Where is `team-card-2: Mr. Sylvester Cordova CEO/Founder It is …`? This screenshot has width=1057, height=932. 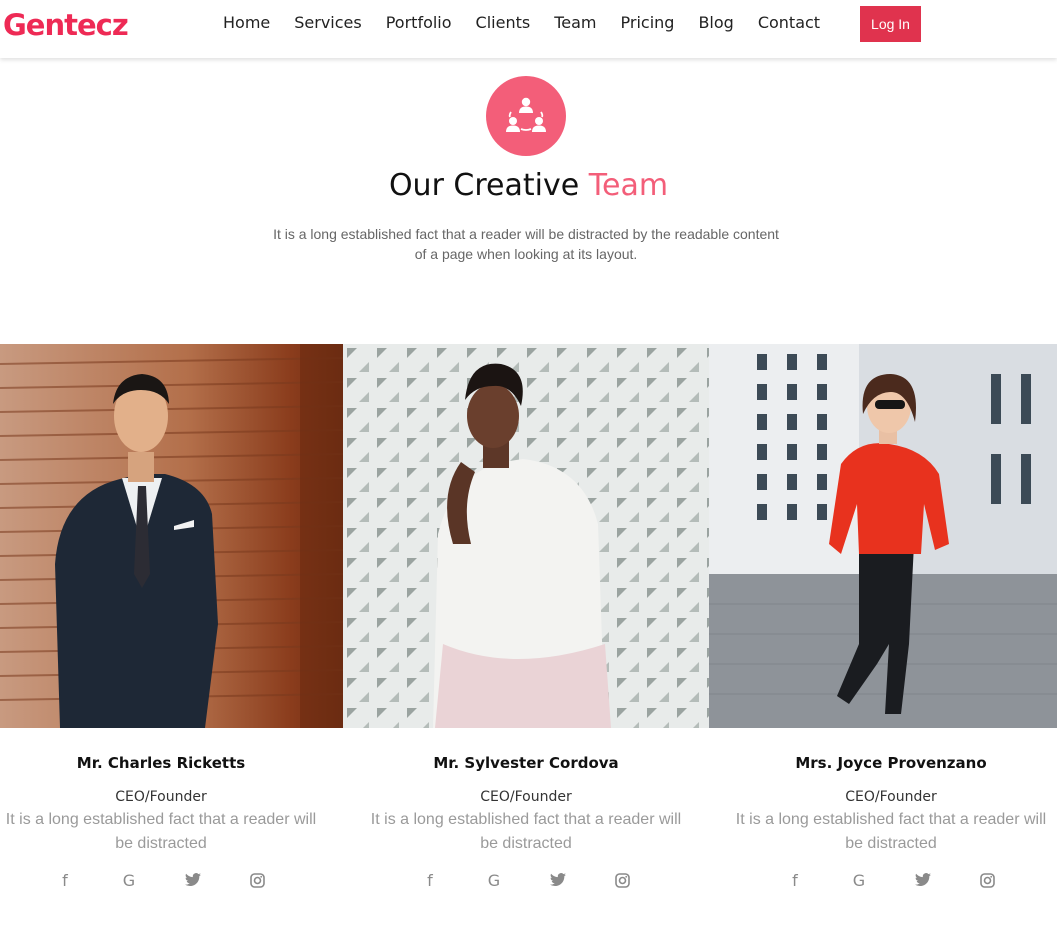 team-card-2: Mr. Sylvester Cordova CEO/Founder It is … is located at coordinates (526, 798).